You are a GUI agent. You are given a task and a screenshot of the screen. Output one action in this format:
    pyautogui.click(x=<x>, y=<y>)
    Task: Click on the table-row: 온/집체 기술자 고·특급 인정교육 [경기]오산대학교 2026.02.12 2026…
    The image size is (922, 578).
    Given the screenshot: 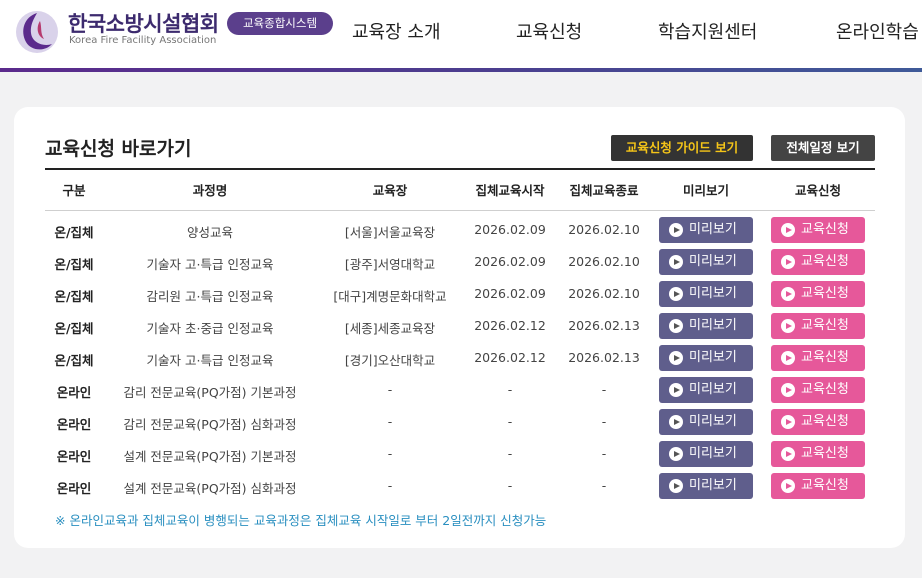 What is the action you would take?
    pyautogui.click(x=460, y=358)
    